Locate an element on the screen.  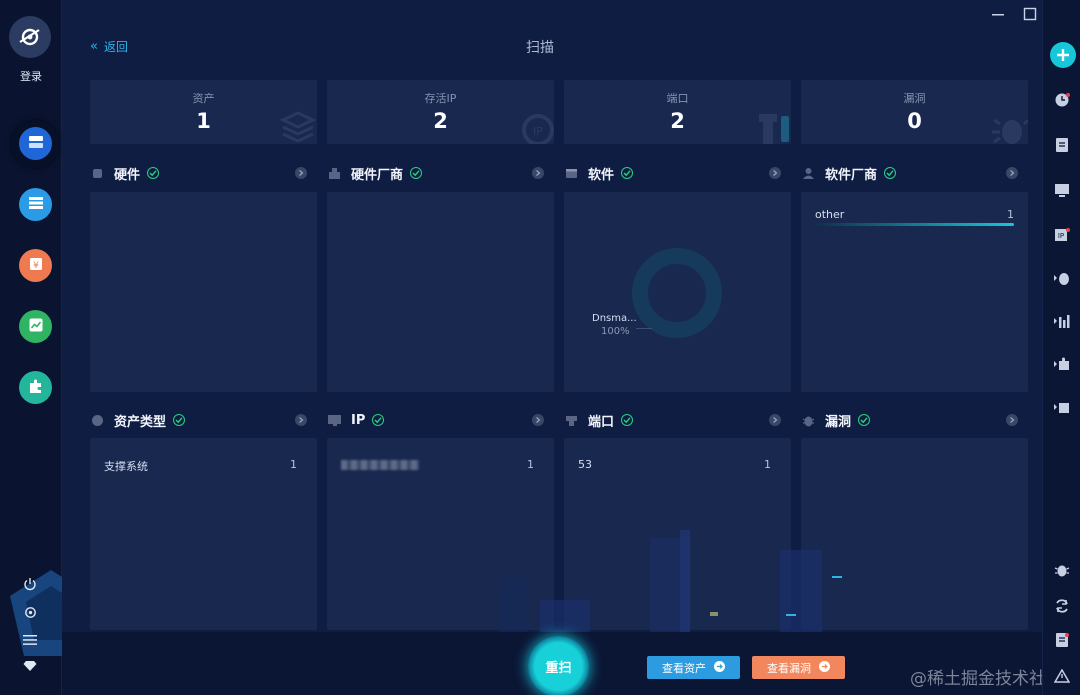
section-title: 端口 is located at coordinates (601, 422).